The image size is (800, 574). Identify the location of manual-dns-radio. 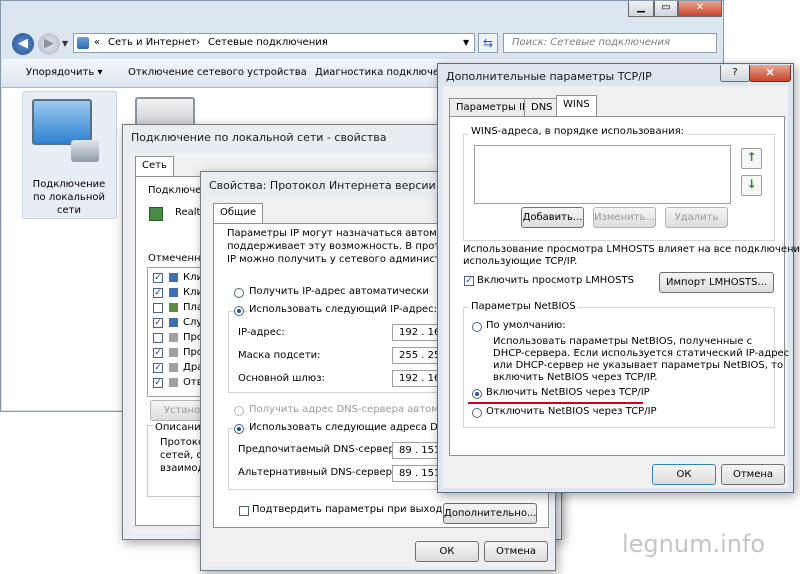
(239, 429).